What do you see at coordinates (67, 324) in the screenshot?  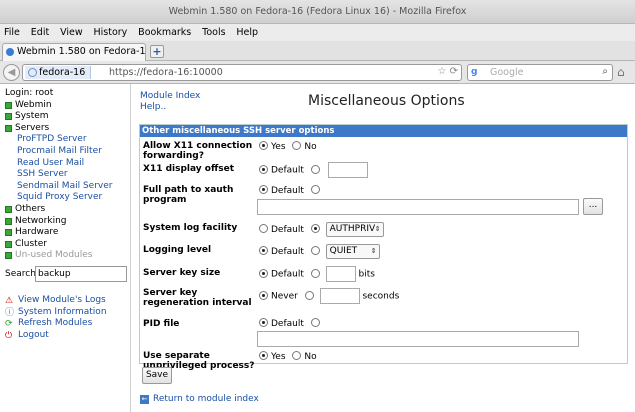 I see `refresh-modules-link: ⟳ Refresh Modules` at bounding box center [67, 324].